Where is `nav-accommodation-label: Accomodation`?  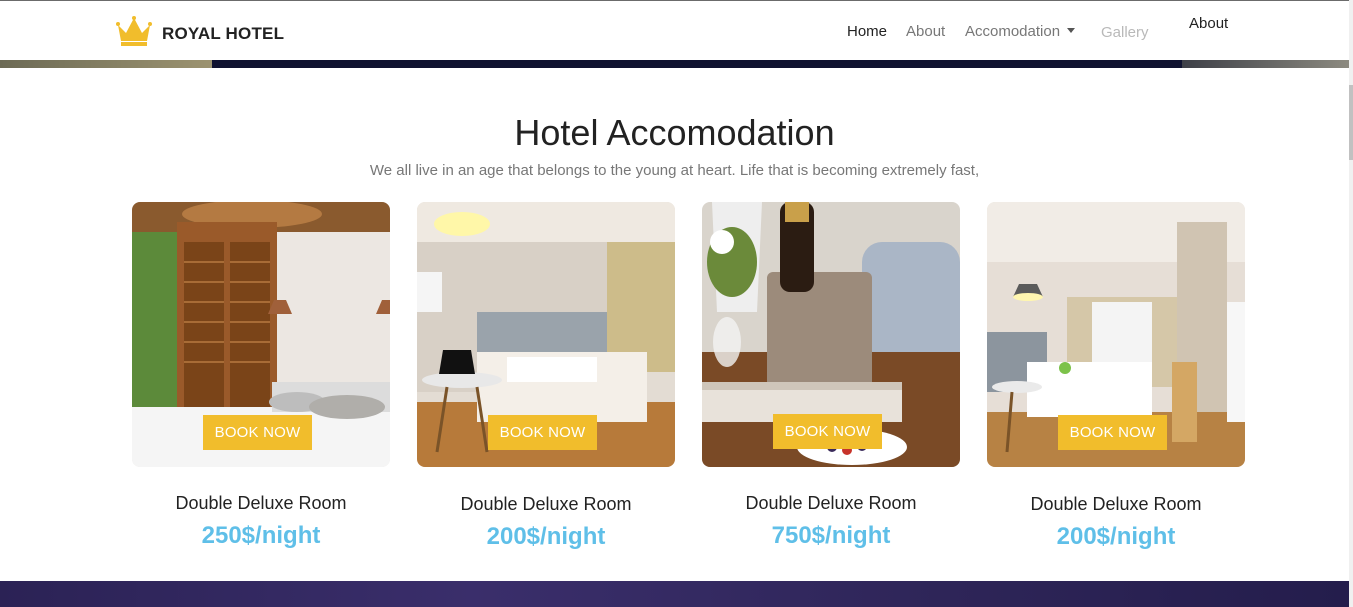
nav-accommodation-label: Accomodation is located at coordinates (1013, 31).